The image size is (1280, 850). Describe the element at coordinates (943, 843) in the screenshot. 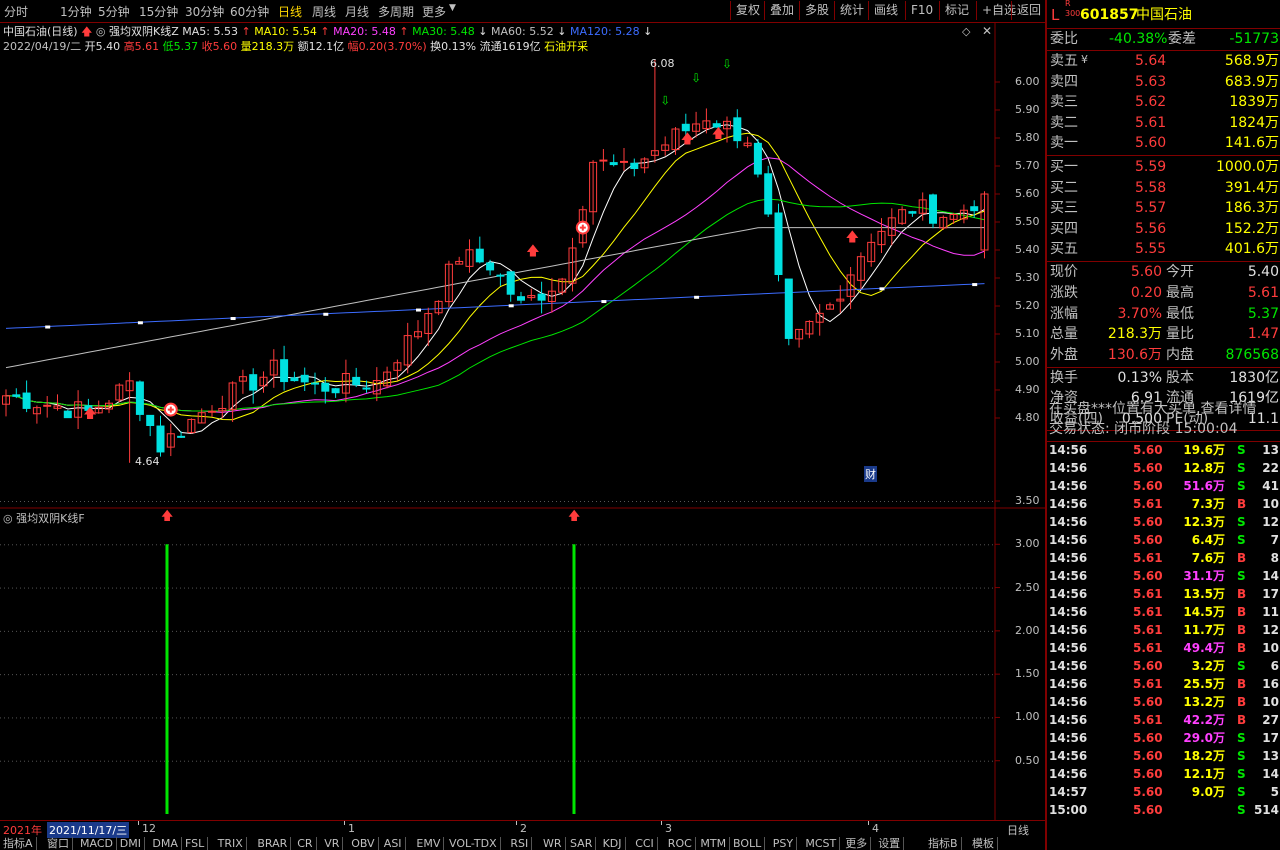

I see `indicator-tab-指标b: 指标B` at that location.